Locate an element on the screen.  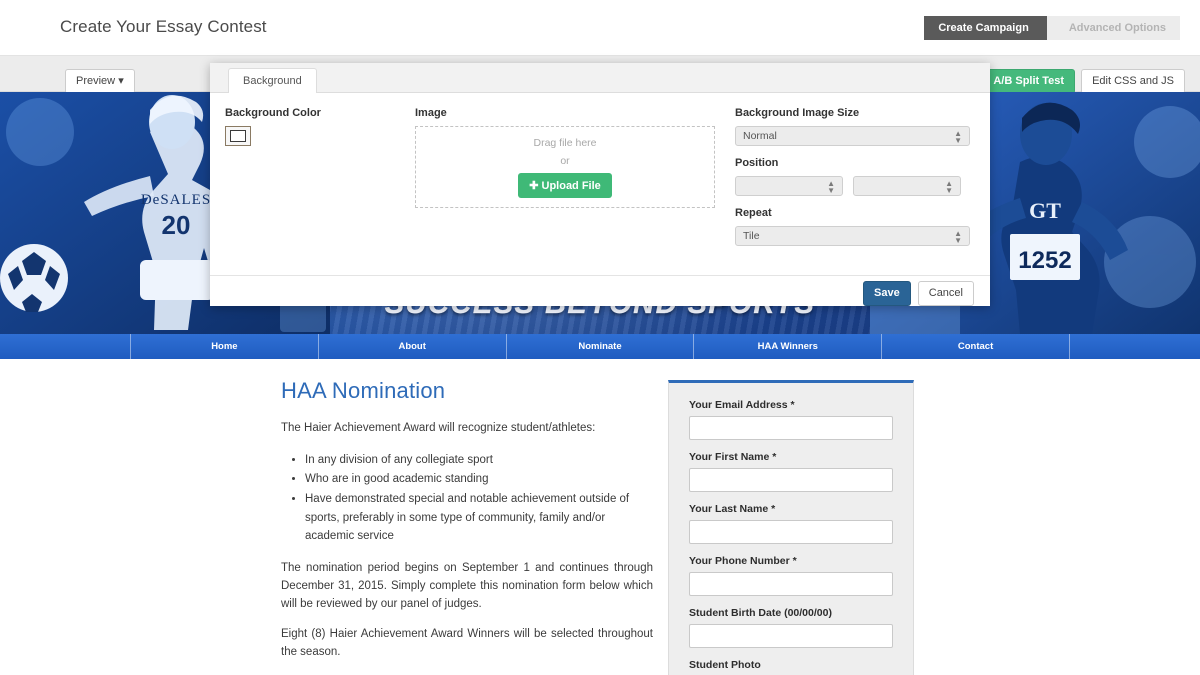
image-section: Image Drag file here or ✚ Upload File is located at coordinates (565, 157).